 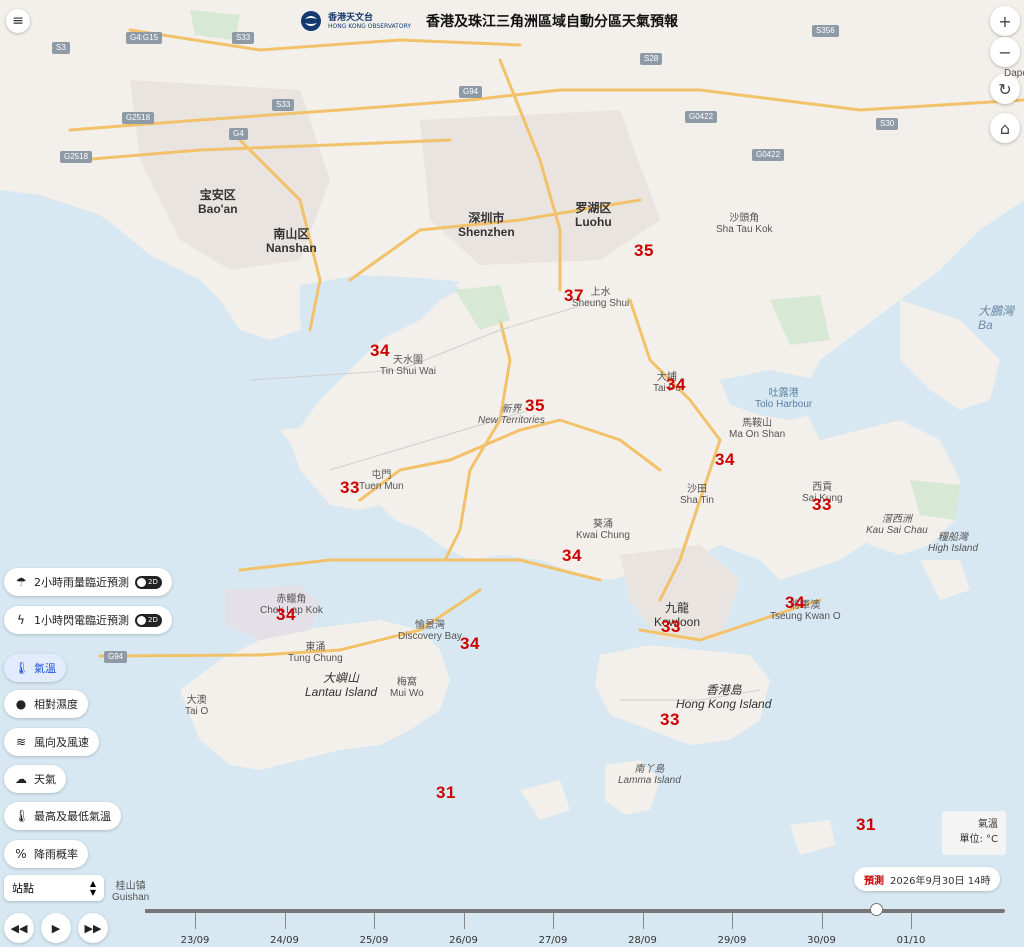 I want to click on temp-lamma: 31, so click(x=446, y=793).